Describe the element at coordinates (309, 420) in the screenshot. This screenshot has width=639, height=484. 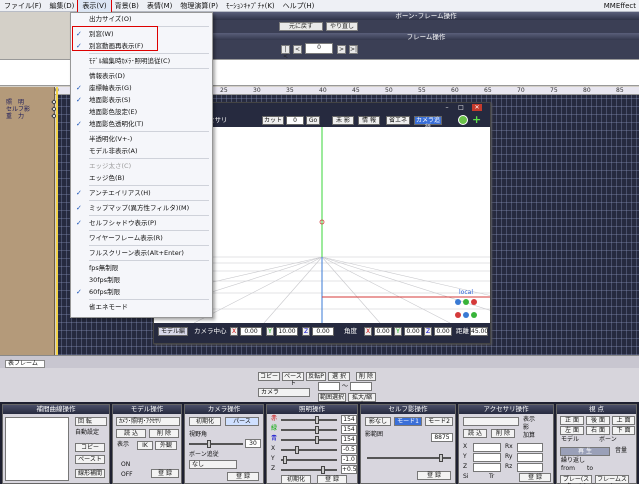
I see `light-red-slider` at that location.